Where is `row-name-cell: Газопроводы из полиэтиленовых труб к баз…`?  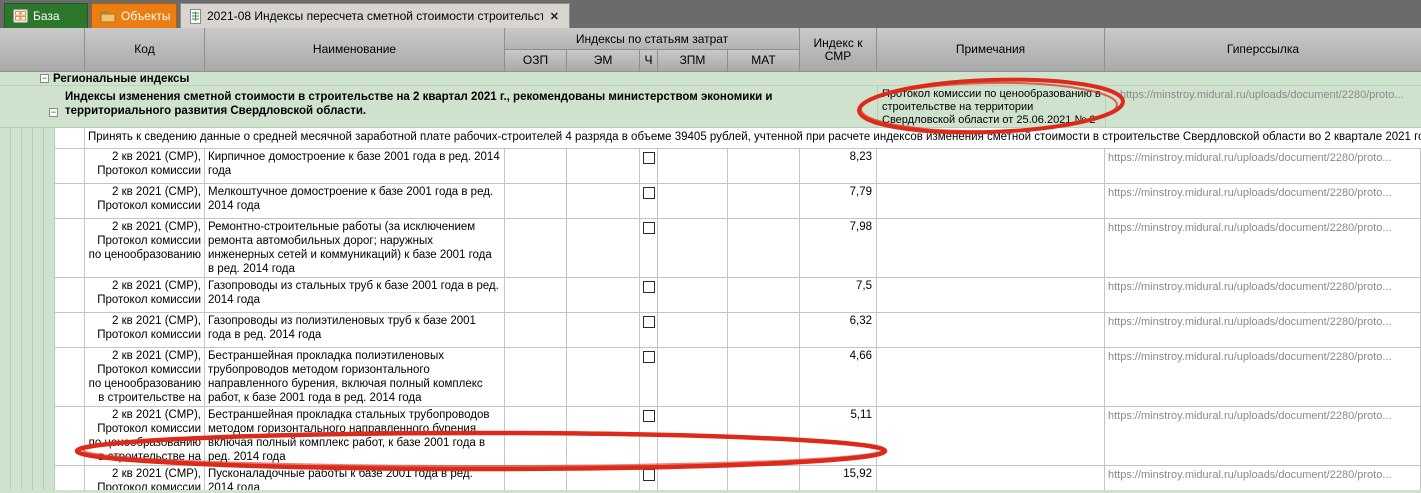
row-name-cell: Газопроводы из полиэтиленовых труб к баз… is located at coordinates (355, 330).